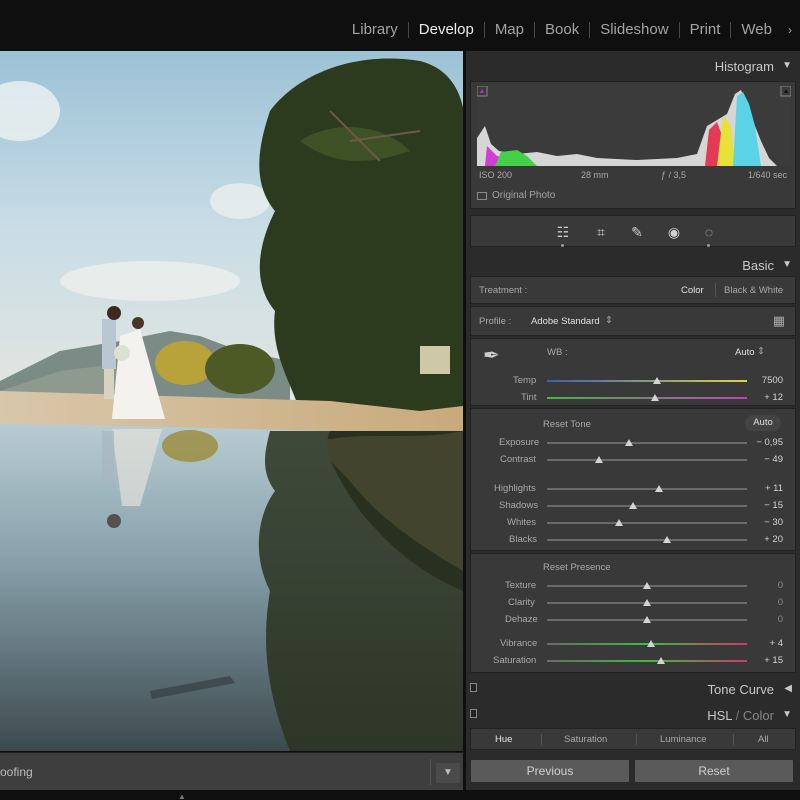  I want to click on blacks-slider-thumb, so click(667, 539).